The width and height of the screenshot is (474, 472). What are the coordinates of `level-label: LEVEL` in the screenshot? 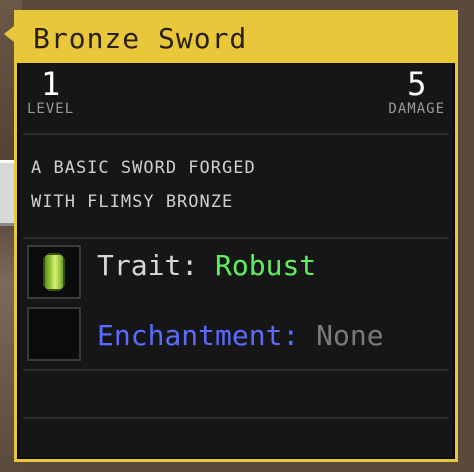 It's located at (51, 109).